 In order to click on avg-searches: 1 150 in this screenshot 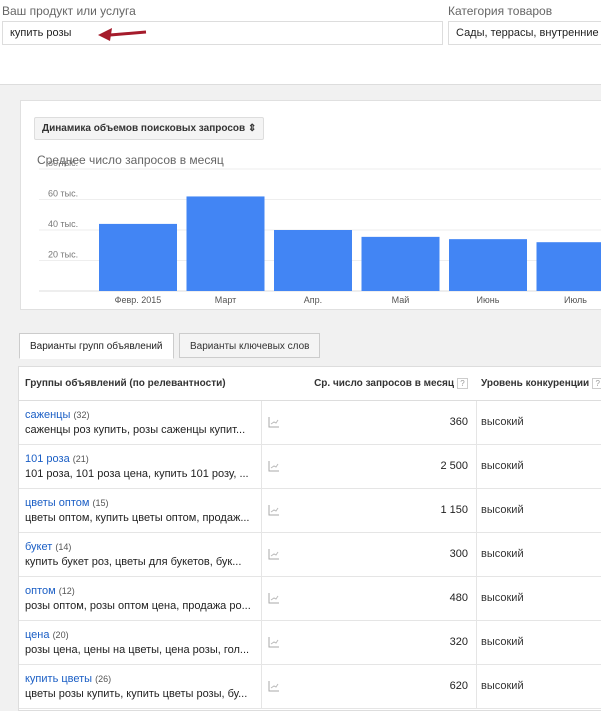, I will do `click(454, 510)`.